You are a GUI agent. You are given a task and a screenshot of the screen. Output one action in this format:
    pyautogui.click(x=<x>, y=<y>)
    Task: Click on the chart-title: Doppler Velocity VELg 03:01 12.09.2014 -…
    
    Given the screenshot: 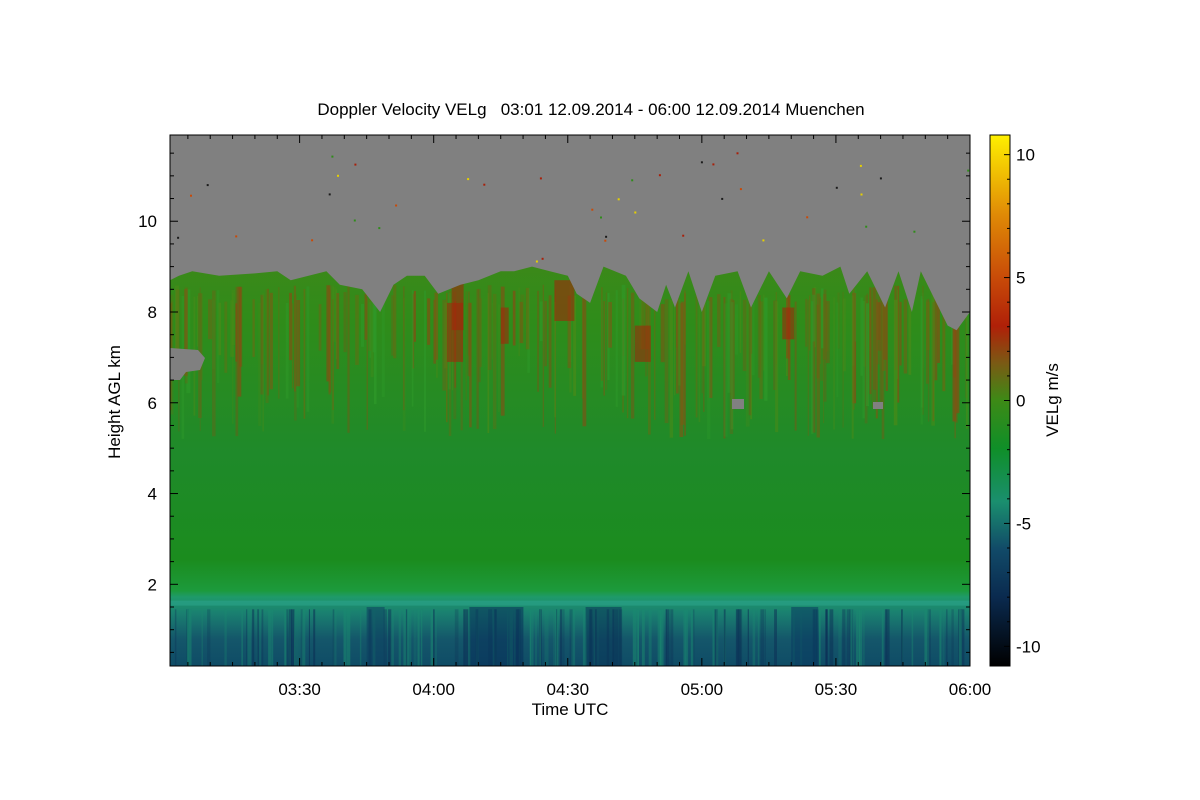 What is the action you would take?
    pyautogui.click(x=590, y=109)
    